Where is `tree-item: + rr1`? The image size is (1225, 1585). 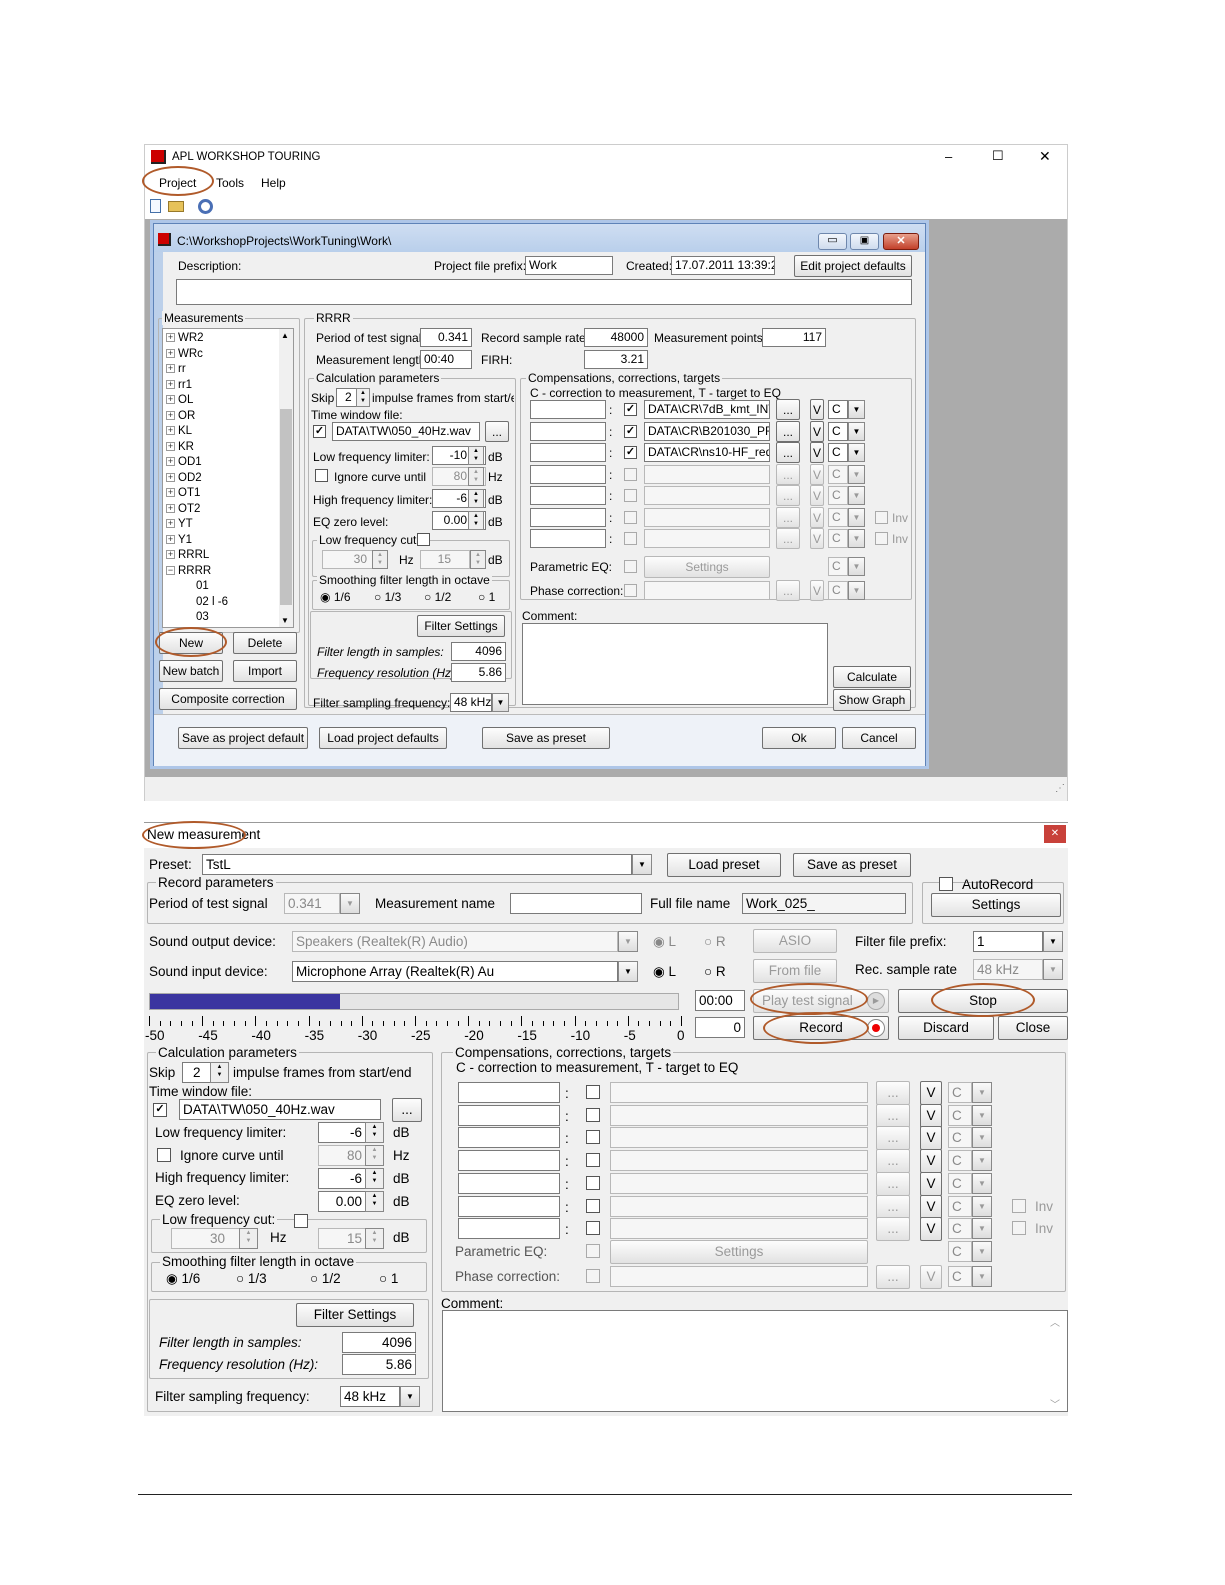 tree-item: + rr1 is located at coordinates (197, 386).